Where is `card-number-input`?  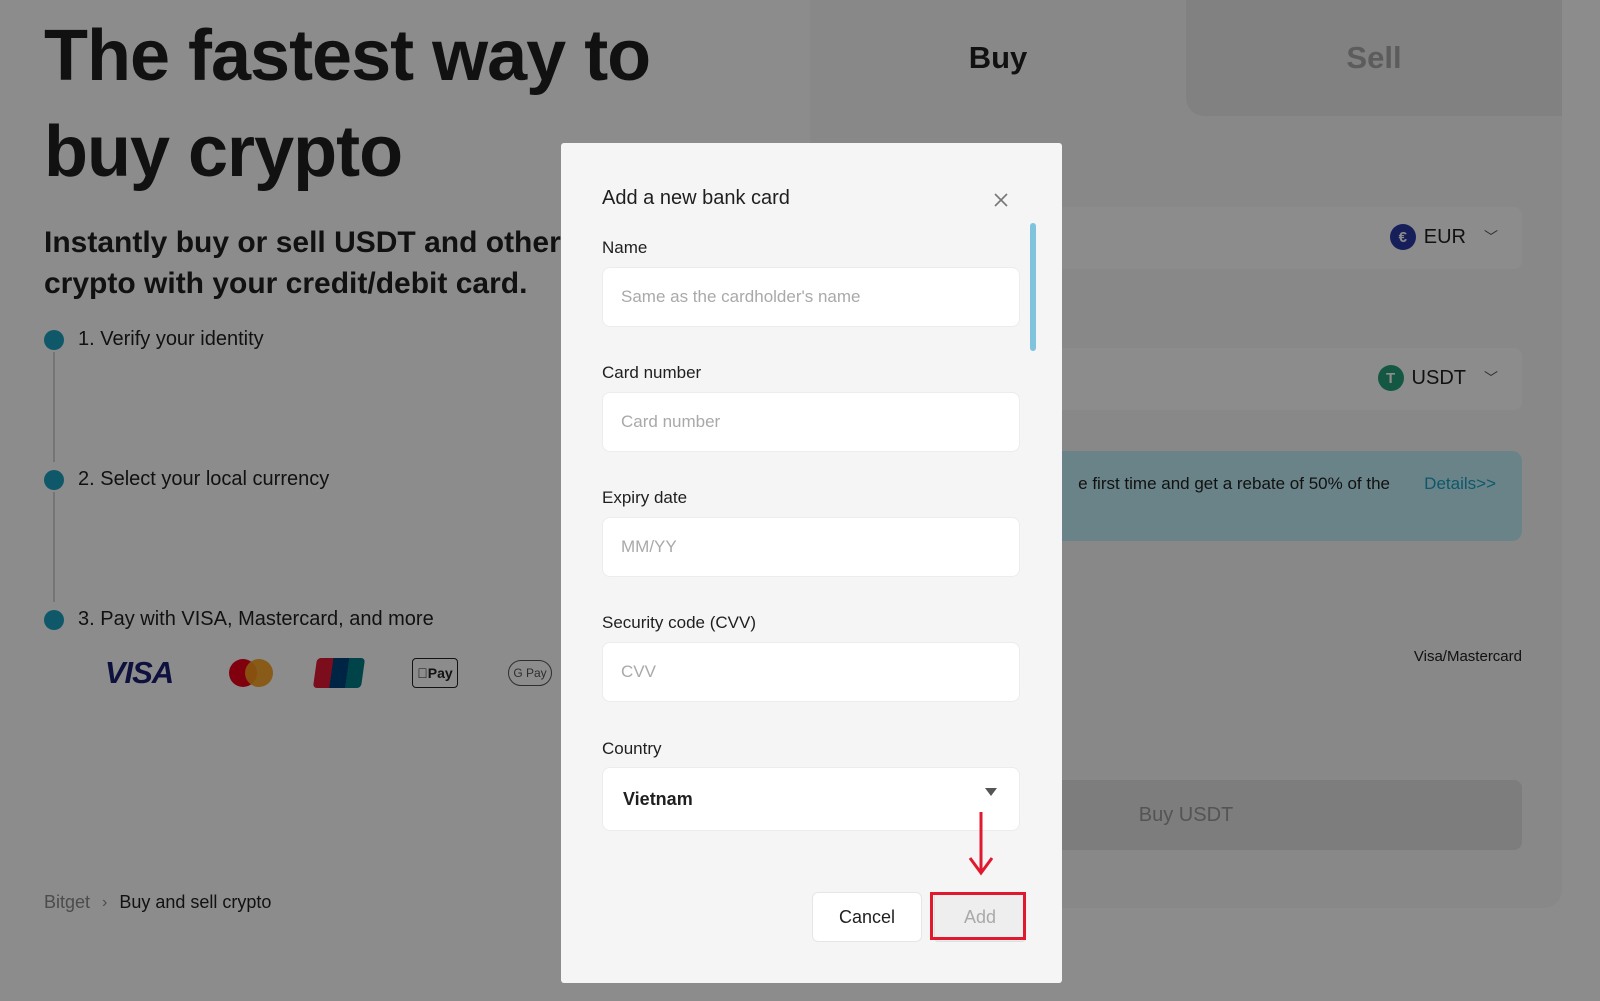
card-number-input is located at coordinates (811, 422).